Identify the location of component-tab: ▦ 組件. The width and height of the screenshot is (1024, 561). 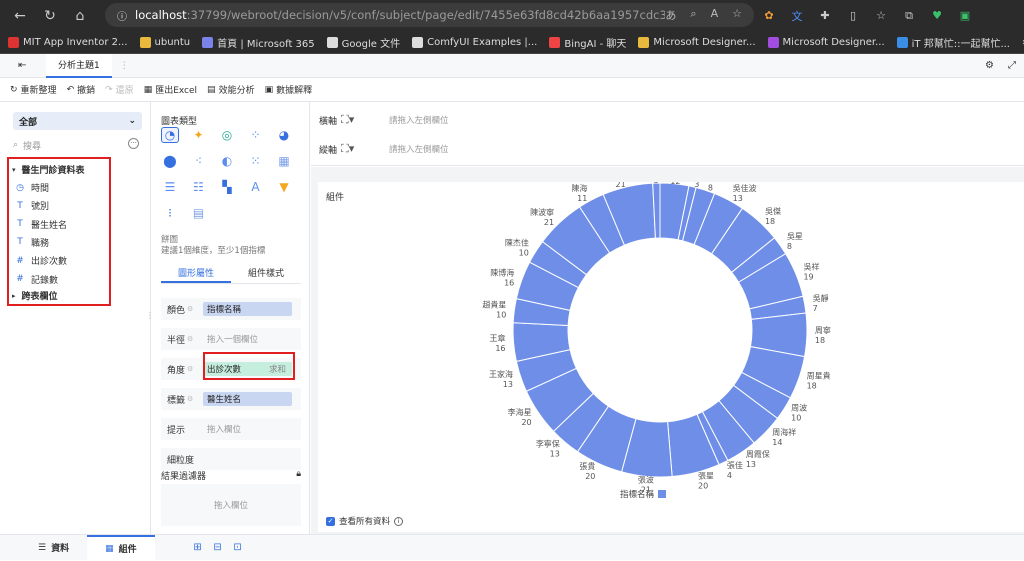
(121, 547).